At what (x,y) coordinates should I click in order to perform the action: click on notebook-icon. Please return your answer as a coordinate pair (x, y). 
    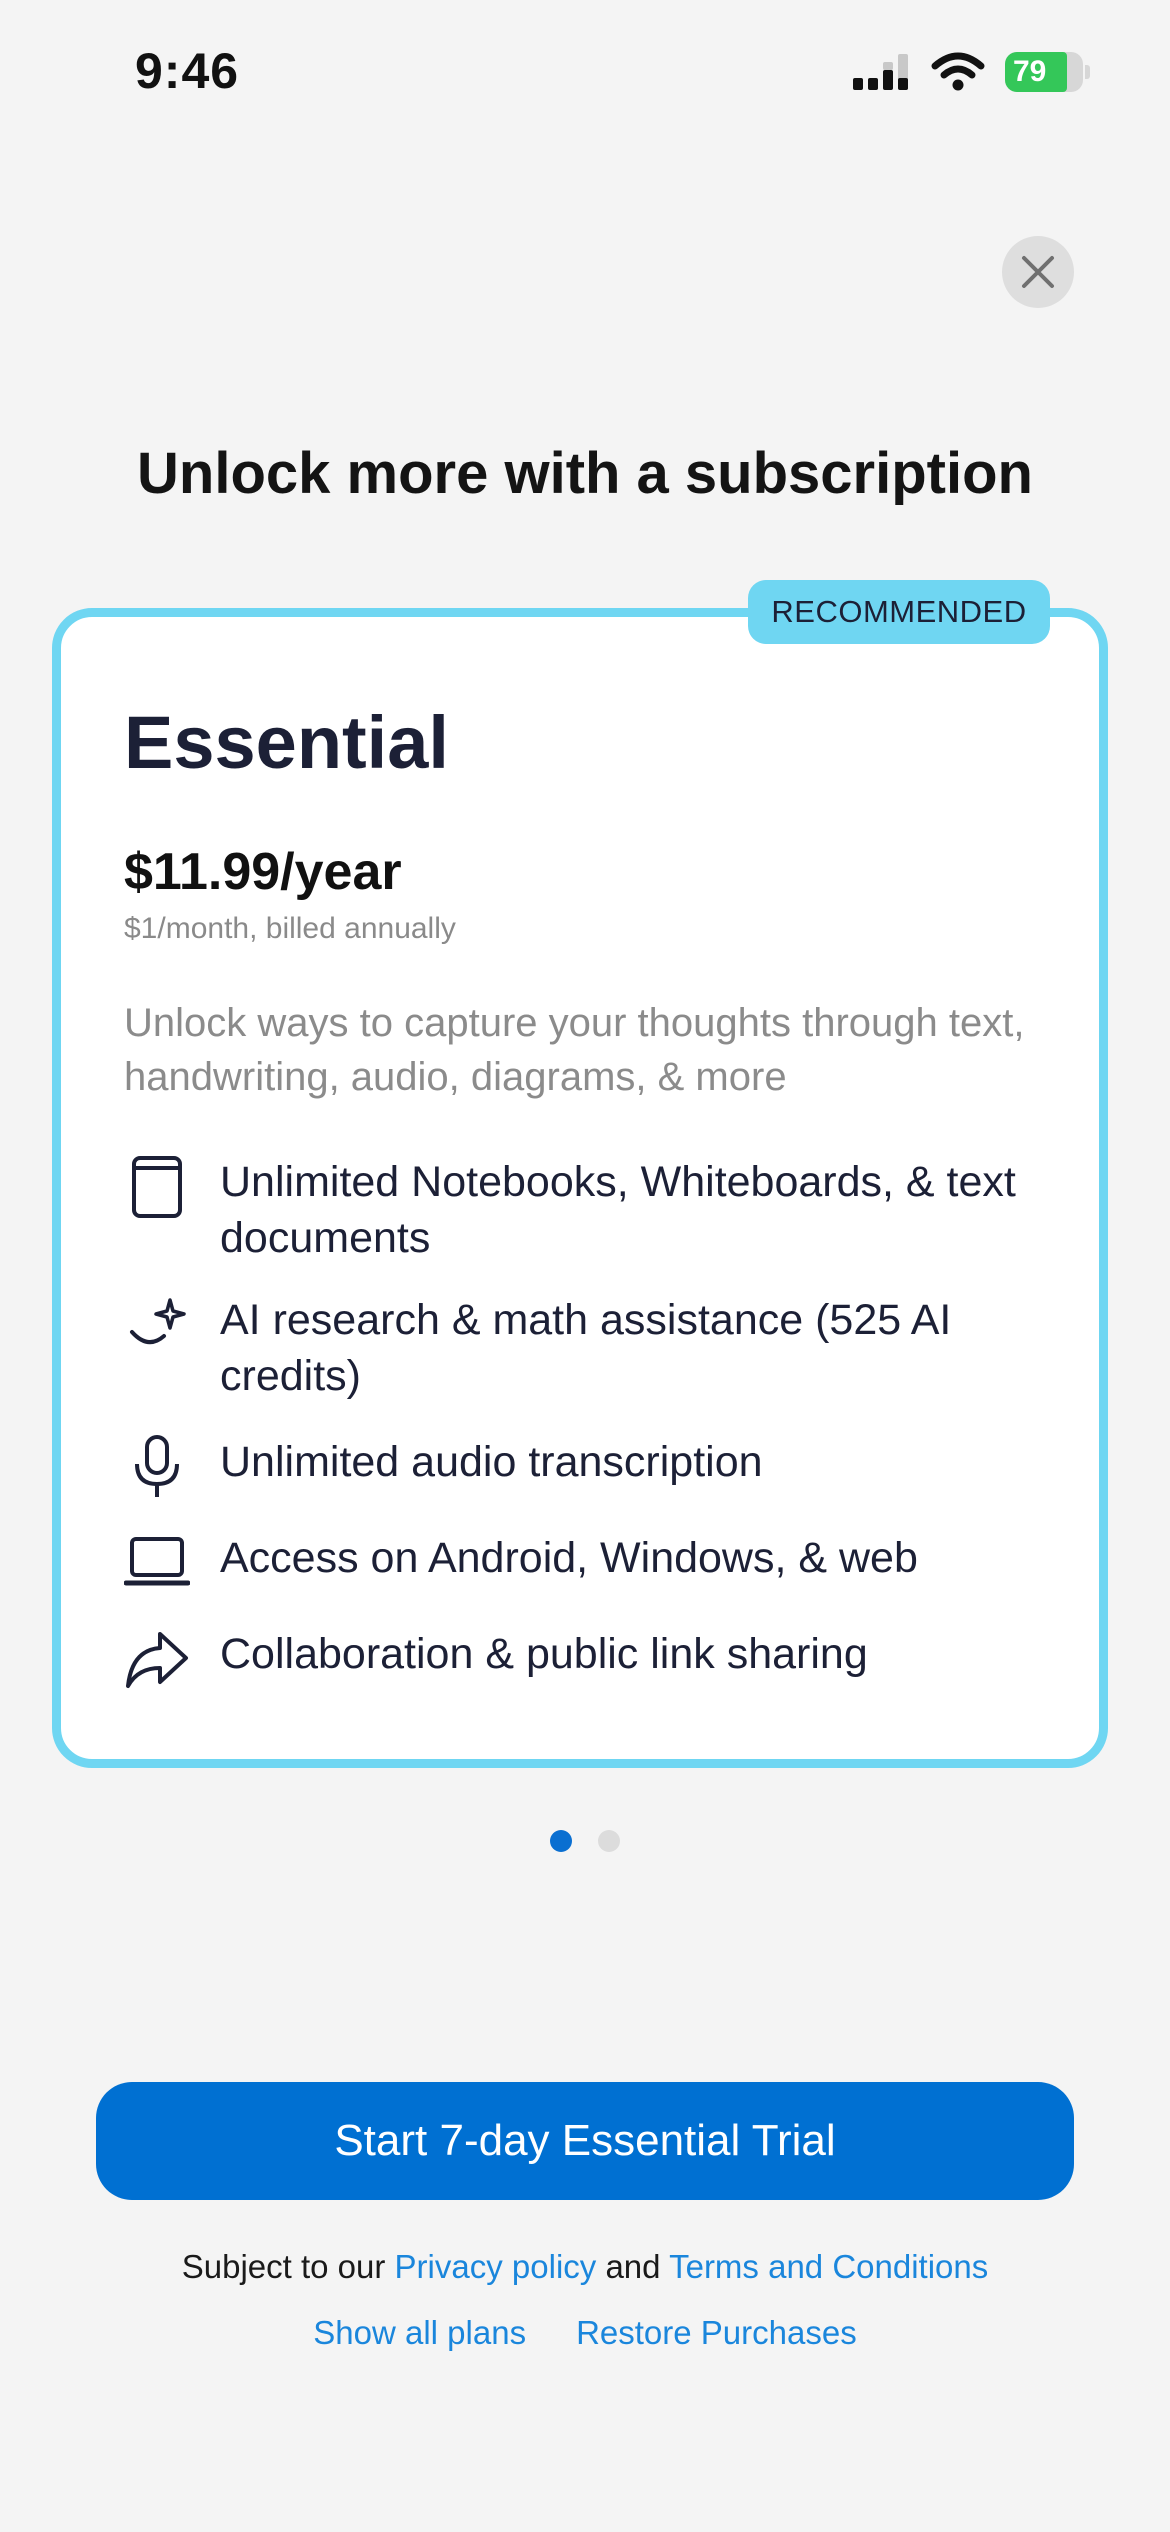
    Looking at the image, I should click on (157, 1187).